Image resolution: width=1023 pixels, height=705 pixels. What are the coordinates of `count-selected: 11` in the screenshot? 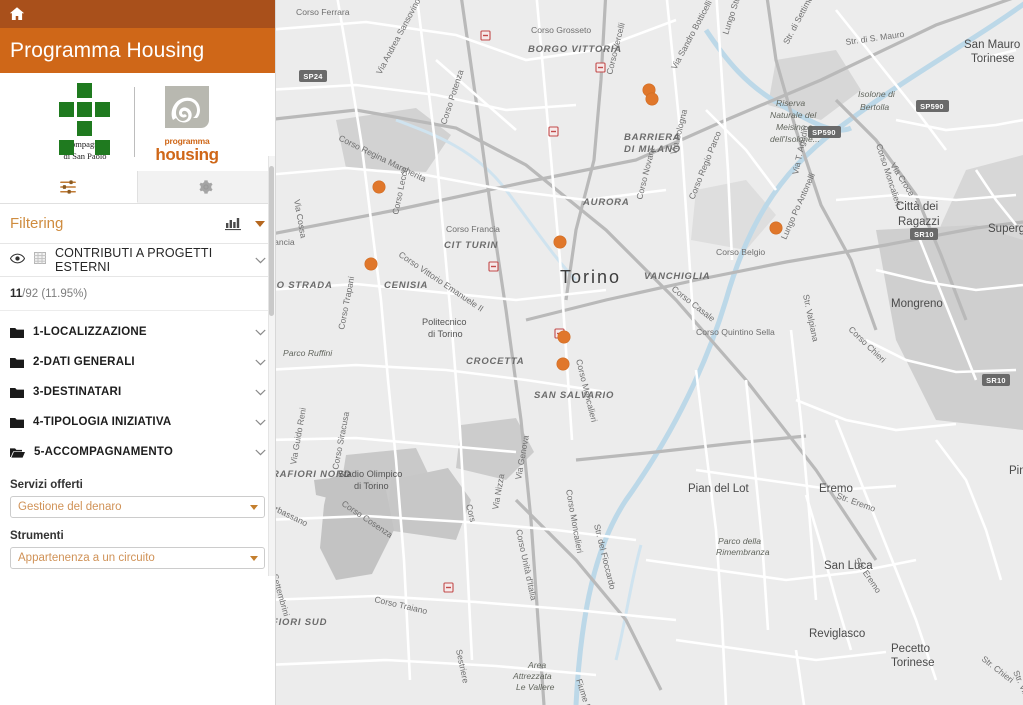 It's located at (16, 293).